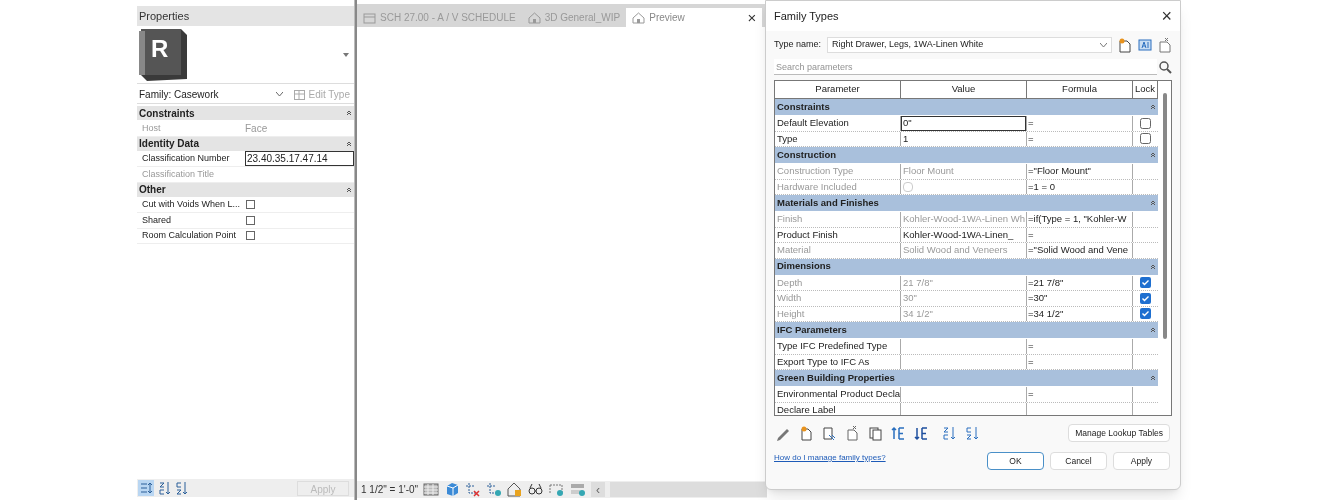 This screenshot has height=500, width=1320. I want to click on table-cell: Hardware Included, so click(838, 186).